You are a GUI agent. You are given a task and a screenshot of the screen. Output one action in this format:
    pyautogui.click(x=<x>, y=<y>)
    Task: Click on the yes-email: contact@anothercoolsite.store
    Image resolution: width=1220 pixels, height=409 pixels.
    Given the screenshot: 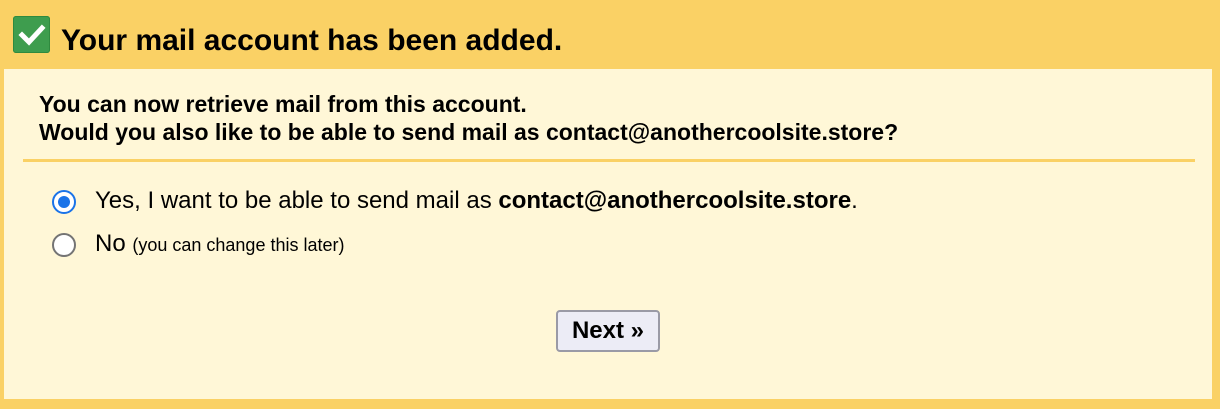 What is the action you would take?
    pyautogui.click(x=675, y=200)
    